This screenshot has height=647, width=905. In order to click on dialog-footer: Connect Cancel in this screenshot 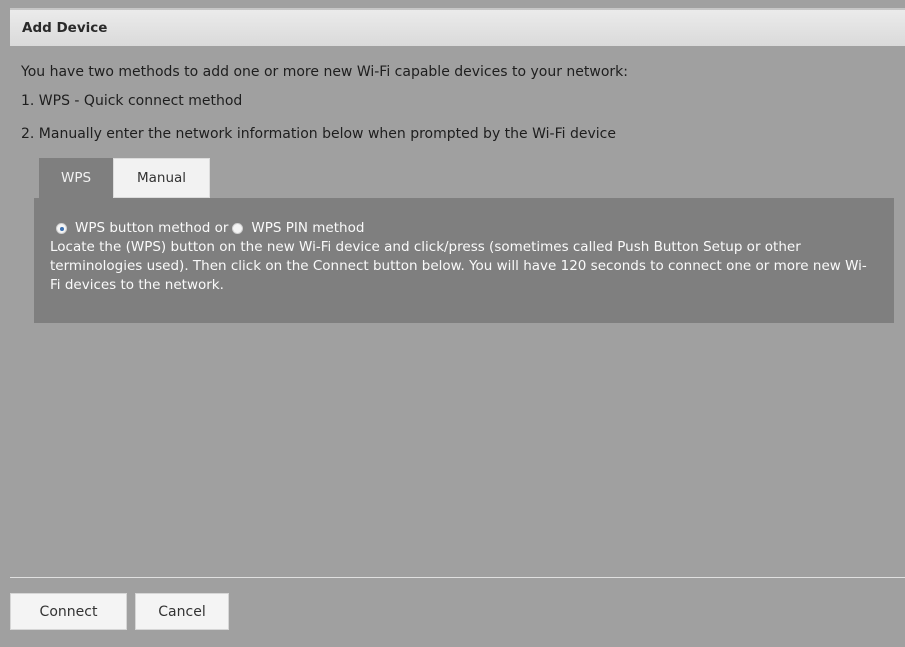, I will do `click(119, 611)`.